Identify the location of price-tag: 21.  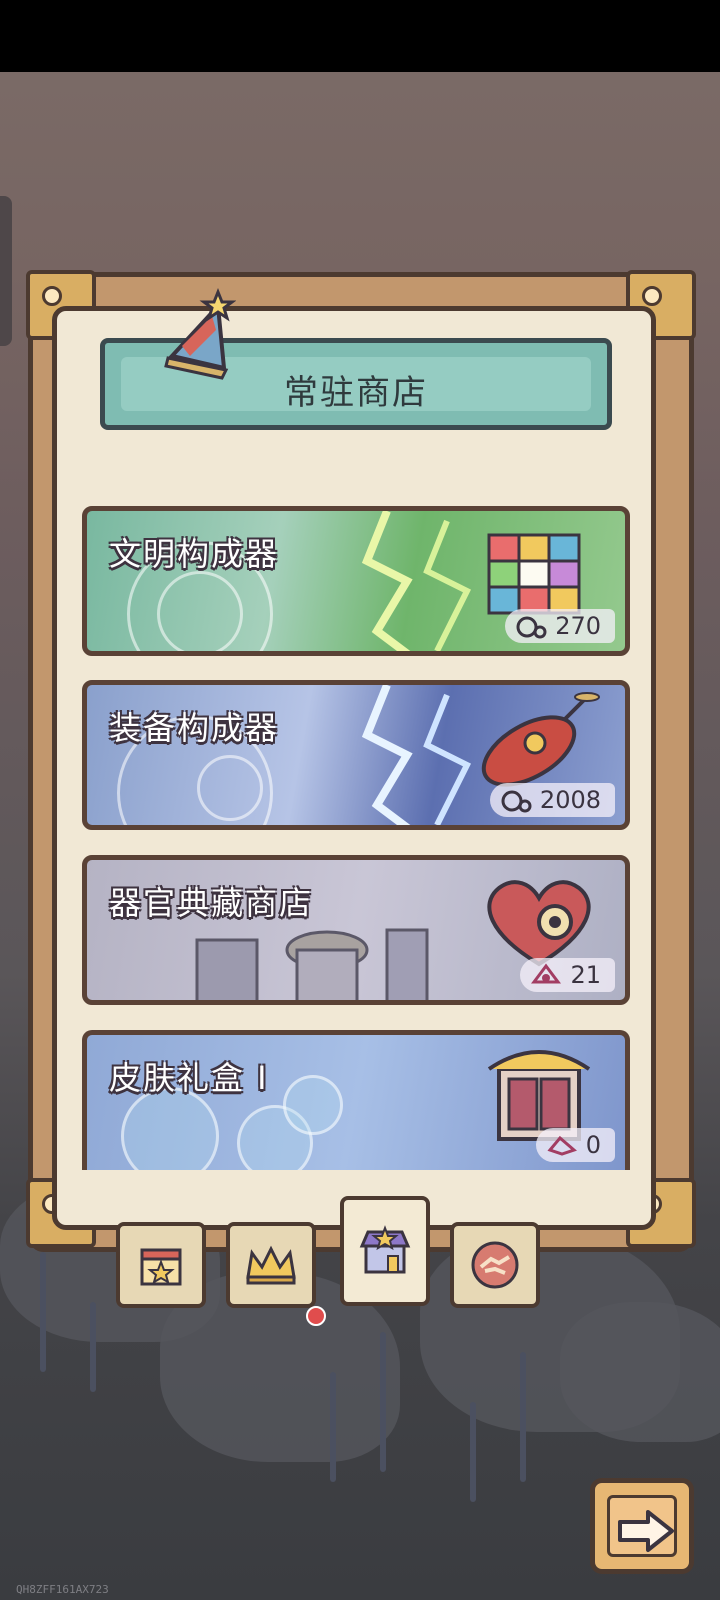
(567, 975).